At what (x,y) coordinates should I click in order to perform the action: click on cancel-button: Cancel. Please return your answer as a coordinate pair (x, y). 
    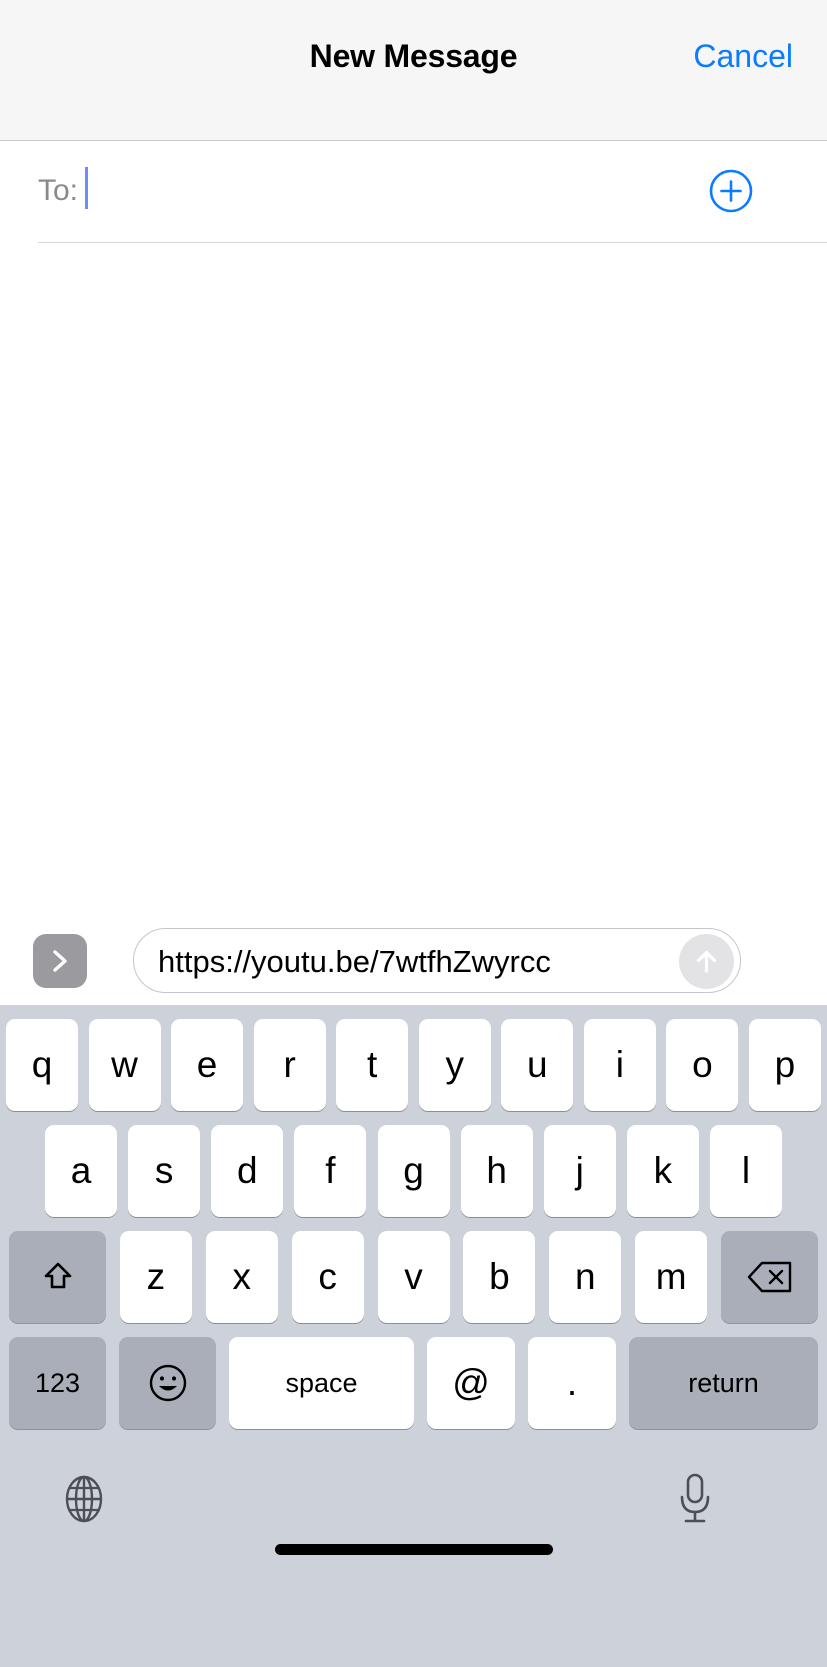
    Looking at the image, I should click on (743, 56).